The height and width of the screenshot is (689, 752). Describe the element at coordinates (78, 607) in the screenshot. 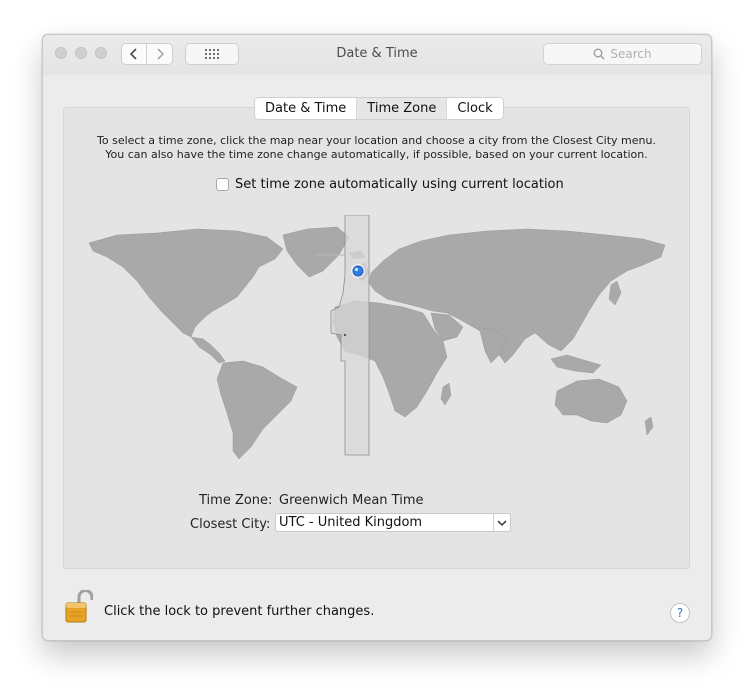

I see `padlock-icon` at that location.